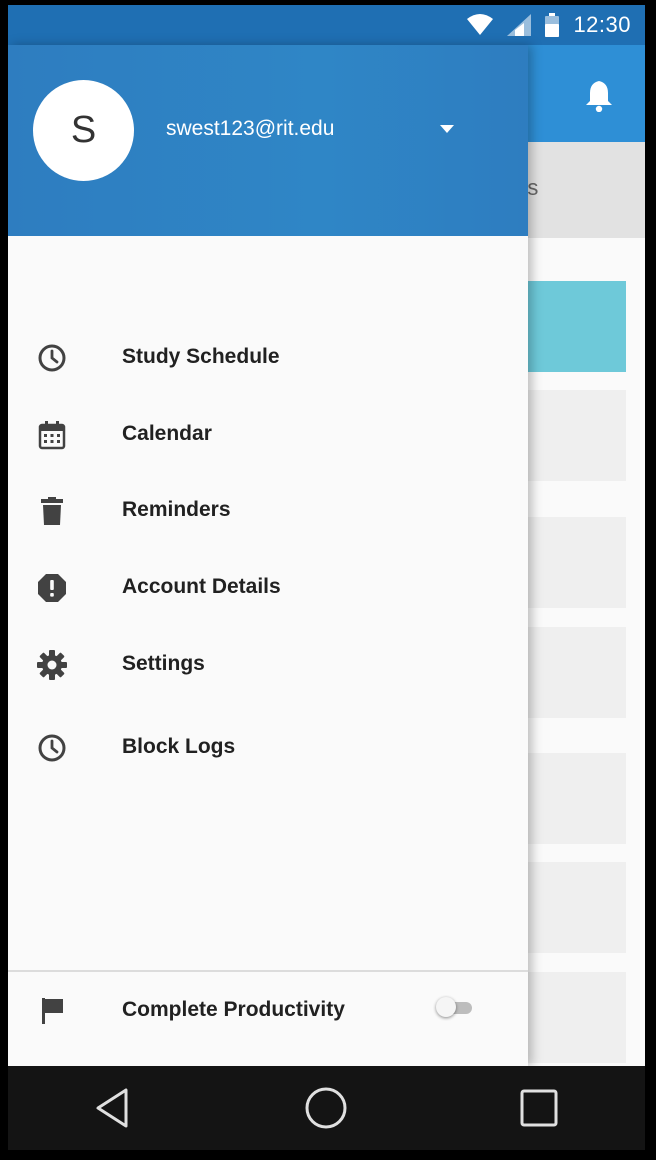 Image resolution: width=656 pixels, height=1160 pixels. I want to click on back-button, so click(114, 1108).